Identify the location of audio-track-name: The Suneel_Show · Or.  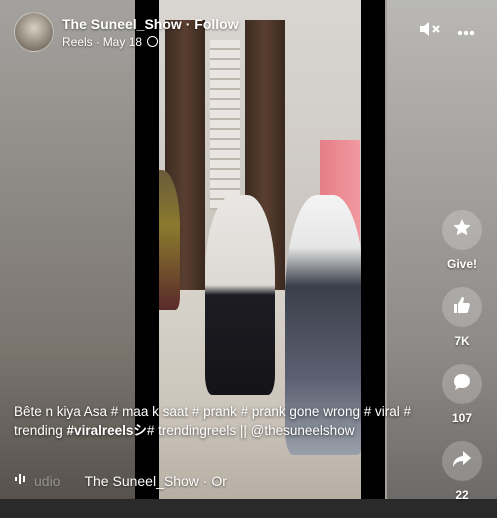
(155, 481).